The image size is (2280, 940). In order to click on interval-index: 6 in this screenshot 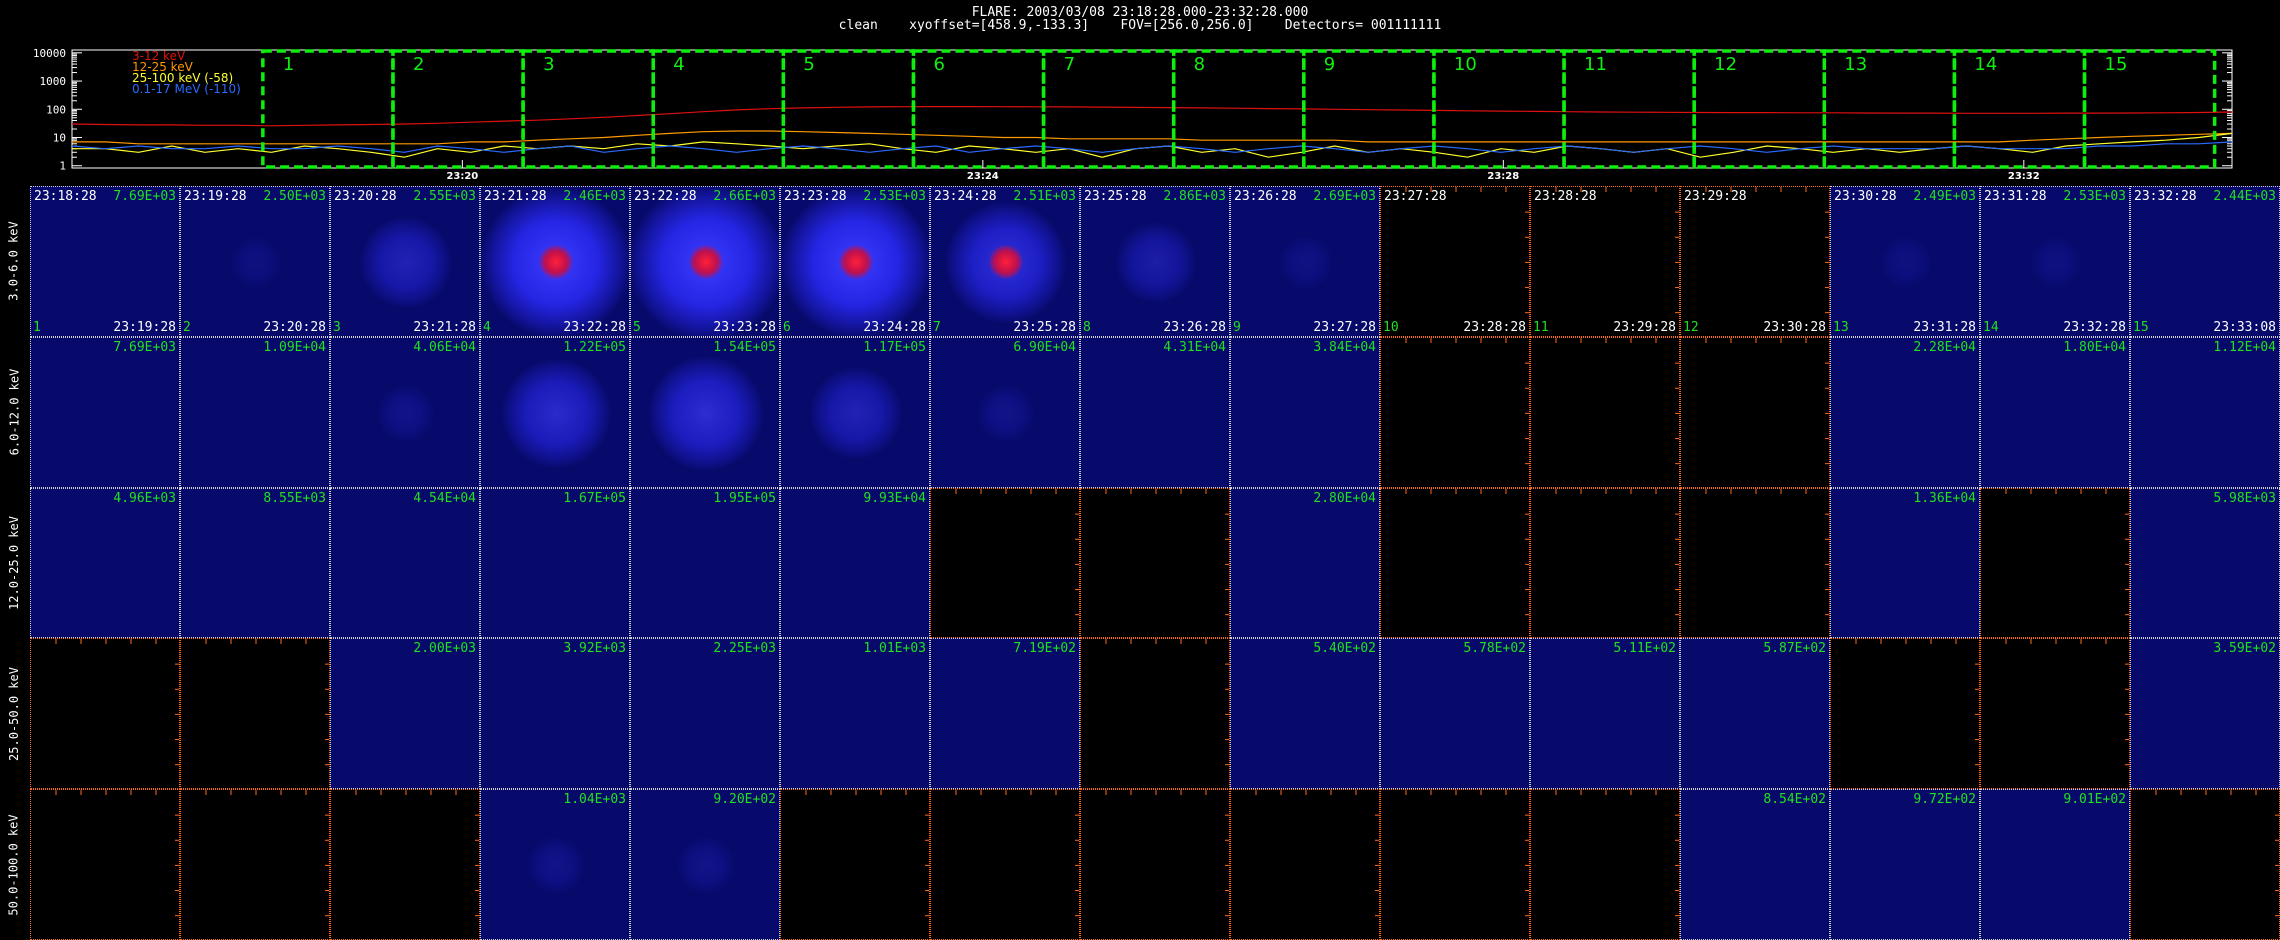, I will do `click(787, 327)`.